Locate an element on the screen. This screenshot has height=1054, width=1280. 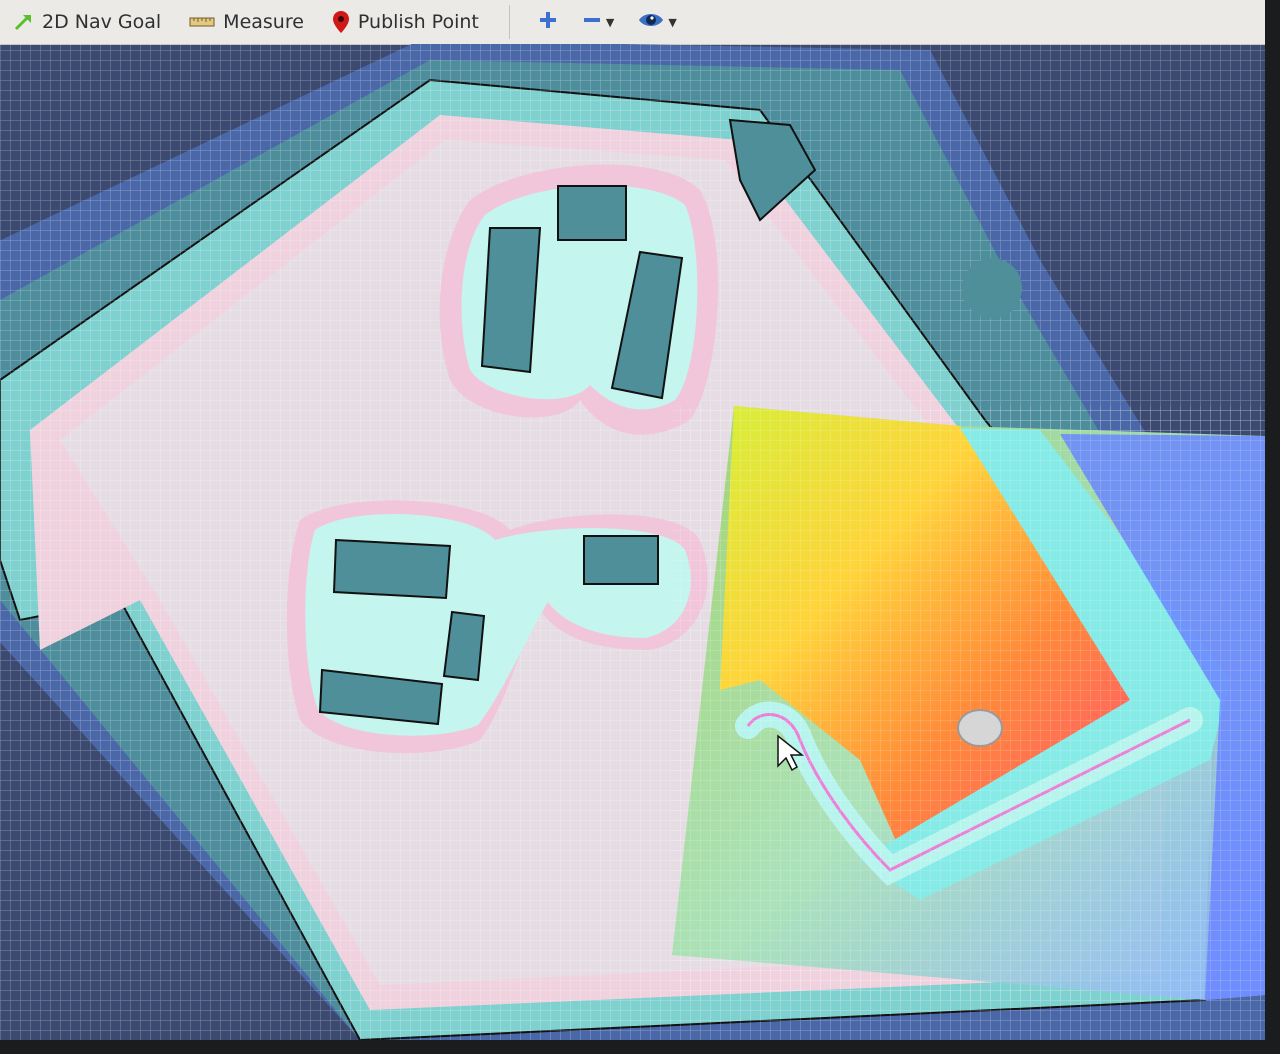
view-tool-button: ▼ is located at coordinates (657, 22).